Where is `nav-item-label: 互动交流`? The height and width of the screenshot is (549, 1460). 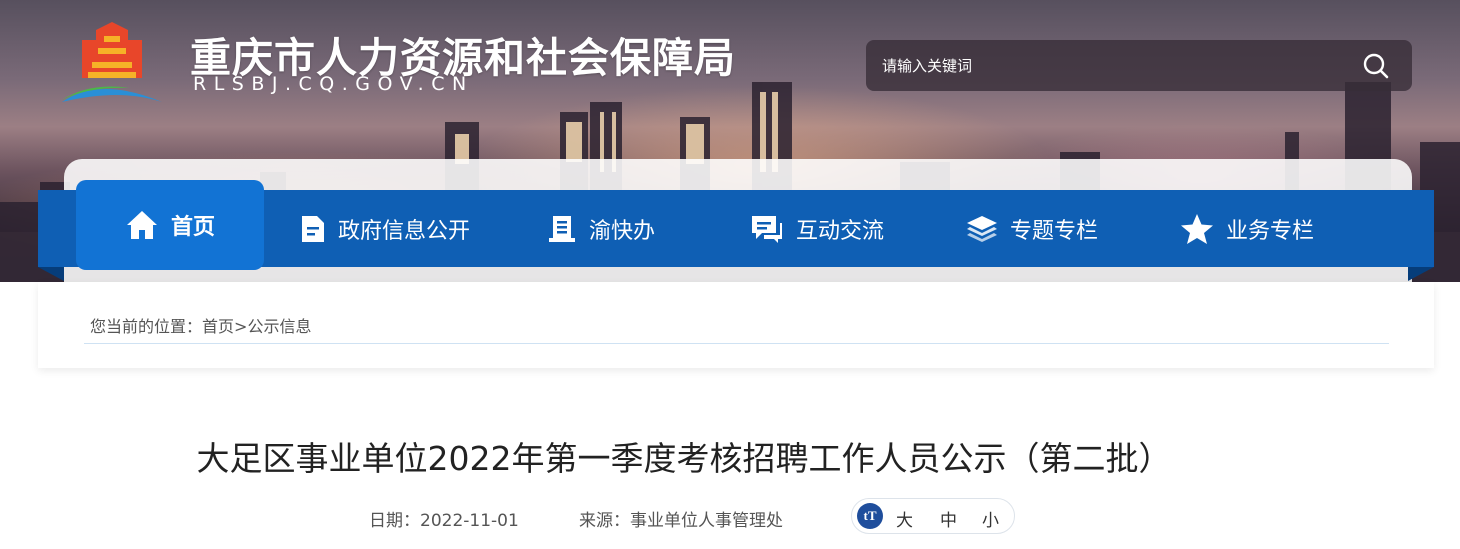
nav-item-label: 互动交流 is located at coordinates (840, 231).